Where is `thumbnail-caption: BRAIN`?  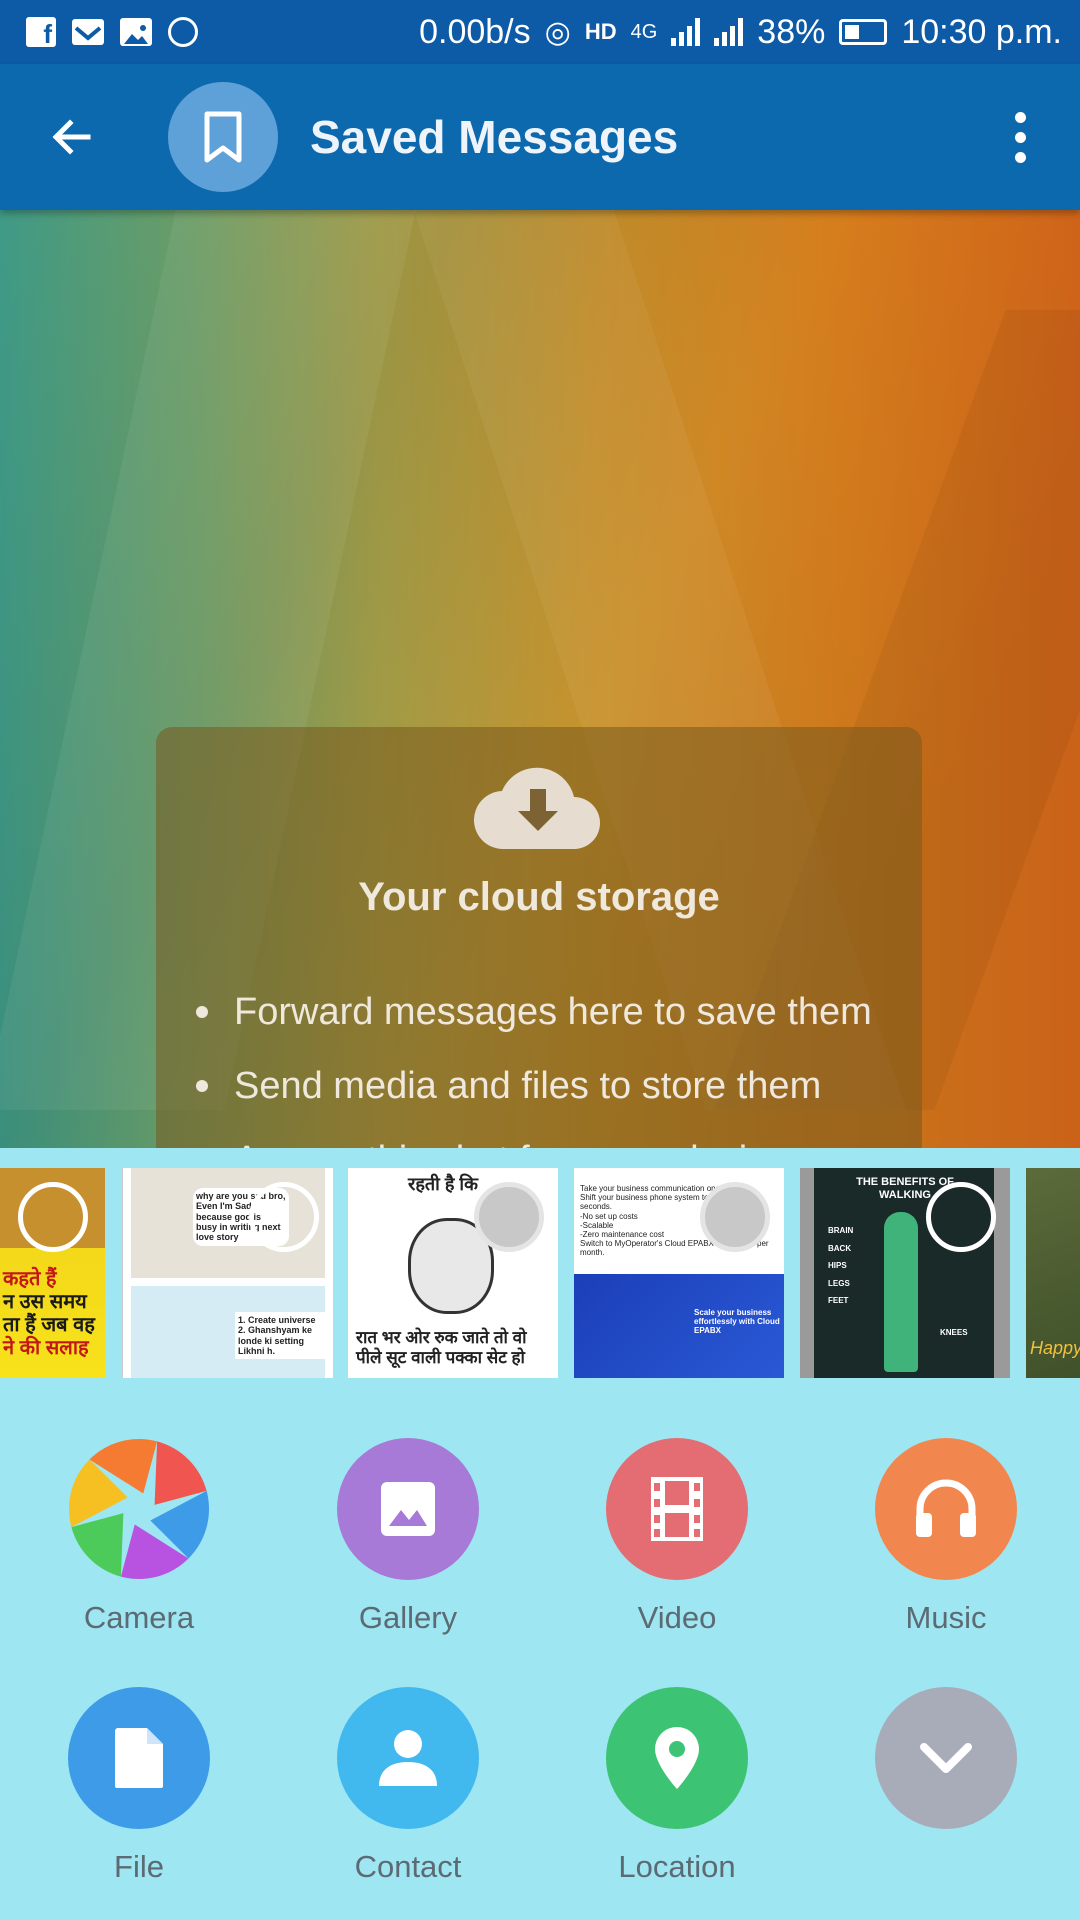
thumbnail-caption: BRAIN is located at coordinates (841, 1230).